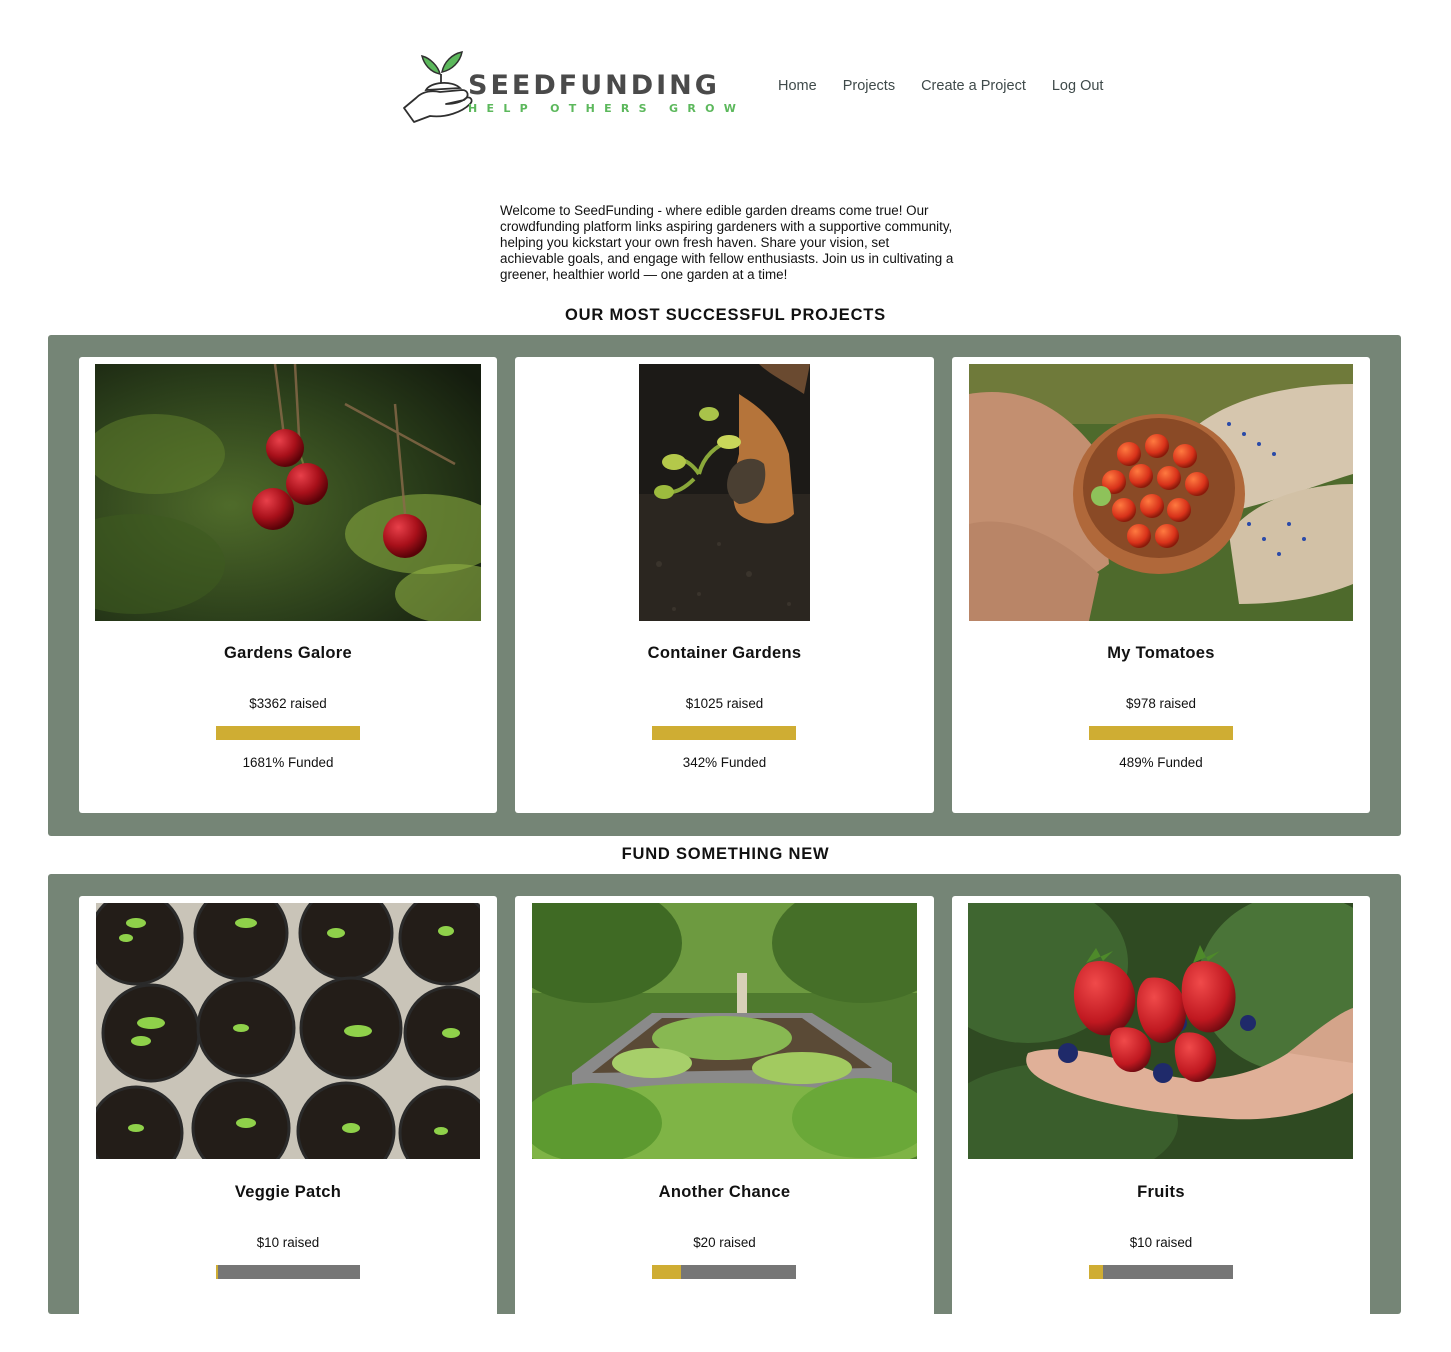 This screenshot has height=1352, width=1451. Describe the element at coordinates (1161, 762) in the screenshot. I see `project-funded: 489% Funded` at that location.